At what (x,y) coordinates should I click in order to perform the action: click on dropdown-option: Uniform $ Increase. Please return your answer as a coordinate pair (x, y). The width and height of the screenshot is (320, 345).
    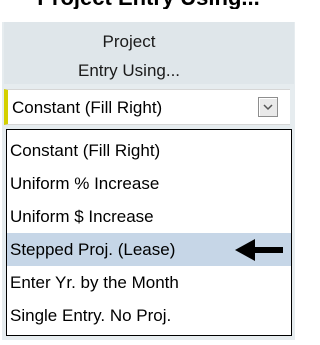
    Looking at the image, I should click on (149, 216).